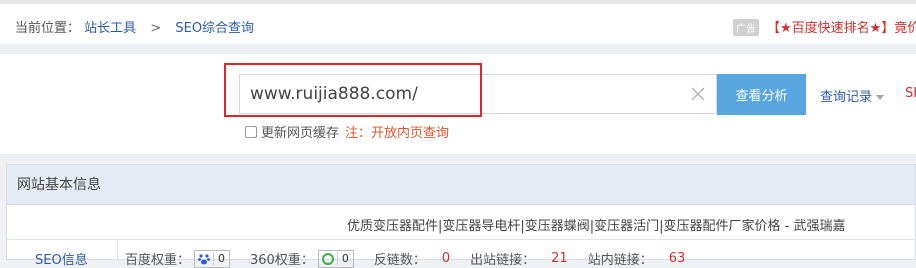  What do you see at coordinates (214, 28) in the screenshot?
I see `breadcrumb-item-seo-query: SEO综合查询` at bounding box center [214, 28].